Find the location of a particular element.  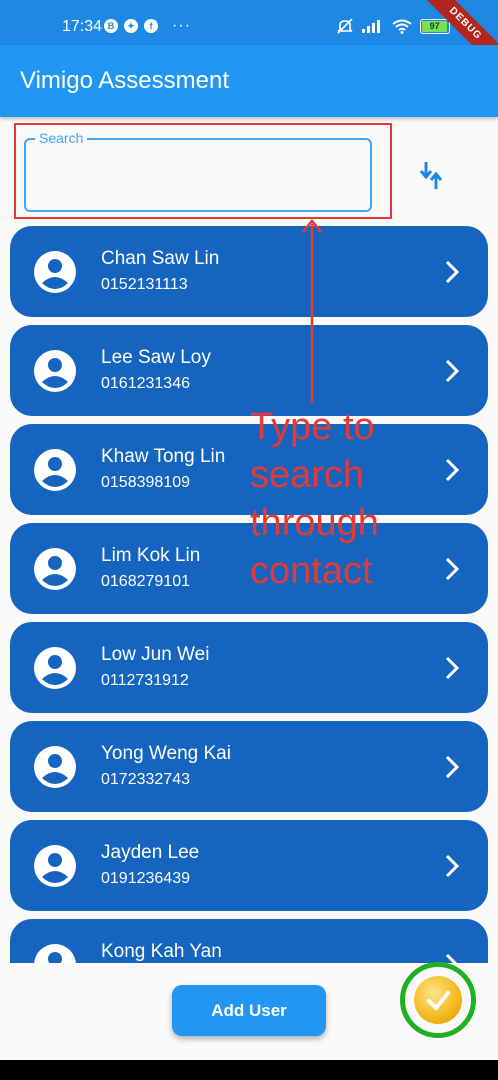

battery-indicator: 97 is located at coordinates (435, 26).